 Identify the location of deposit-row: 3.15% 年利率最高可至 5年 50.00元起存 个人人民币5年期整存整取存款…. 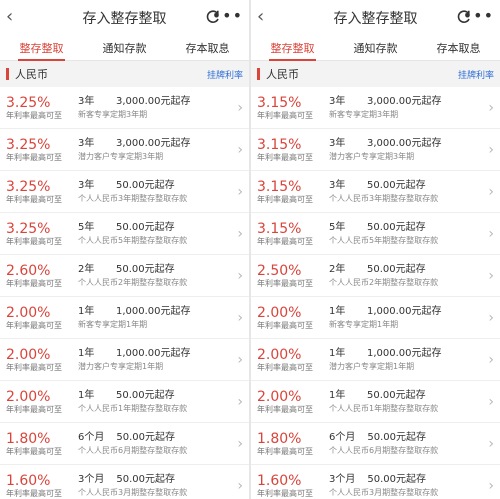
(375, 234).